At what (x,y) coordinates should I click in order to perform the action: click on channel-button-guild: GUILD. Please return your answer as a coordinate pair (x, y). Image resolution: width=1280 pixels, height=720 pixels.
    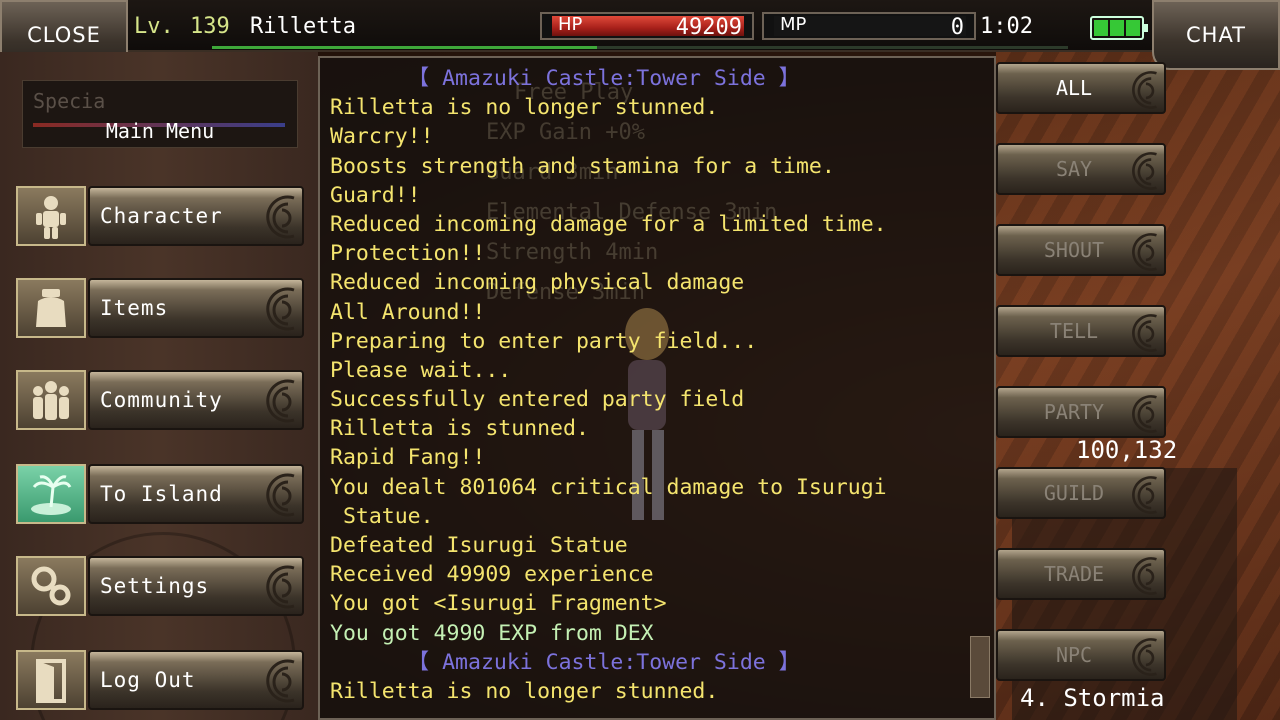
    Looking at the image, I should click on (1081, 493).